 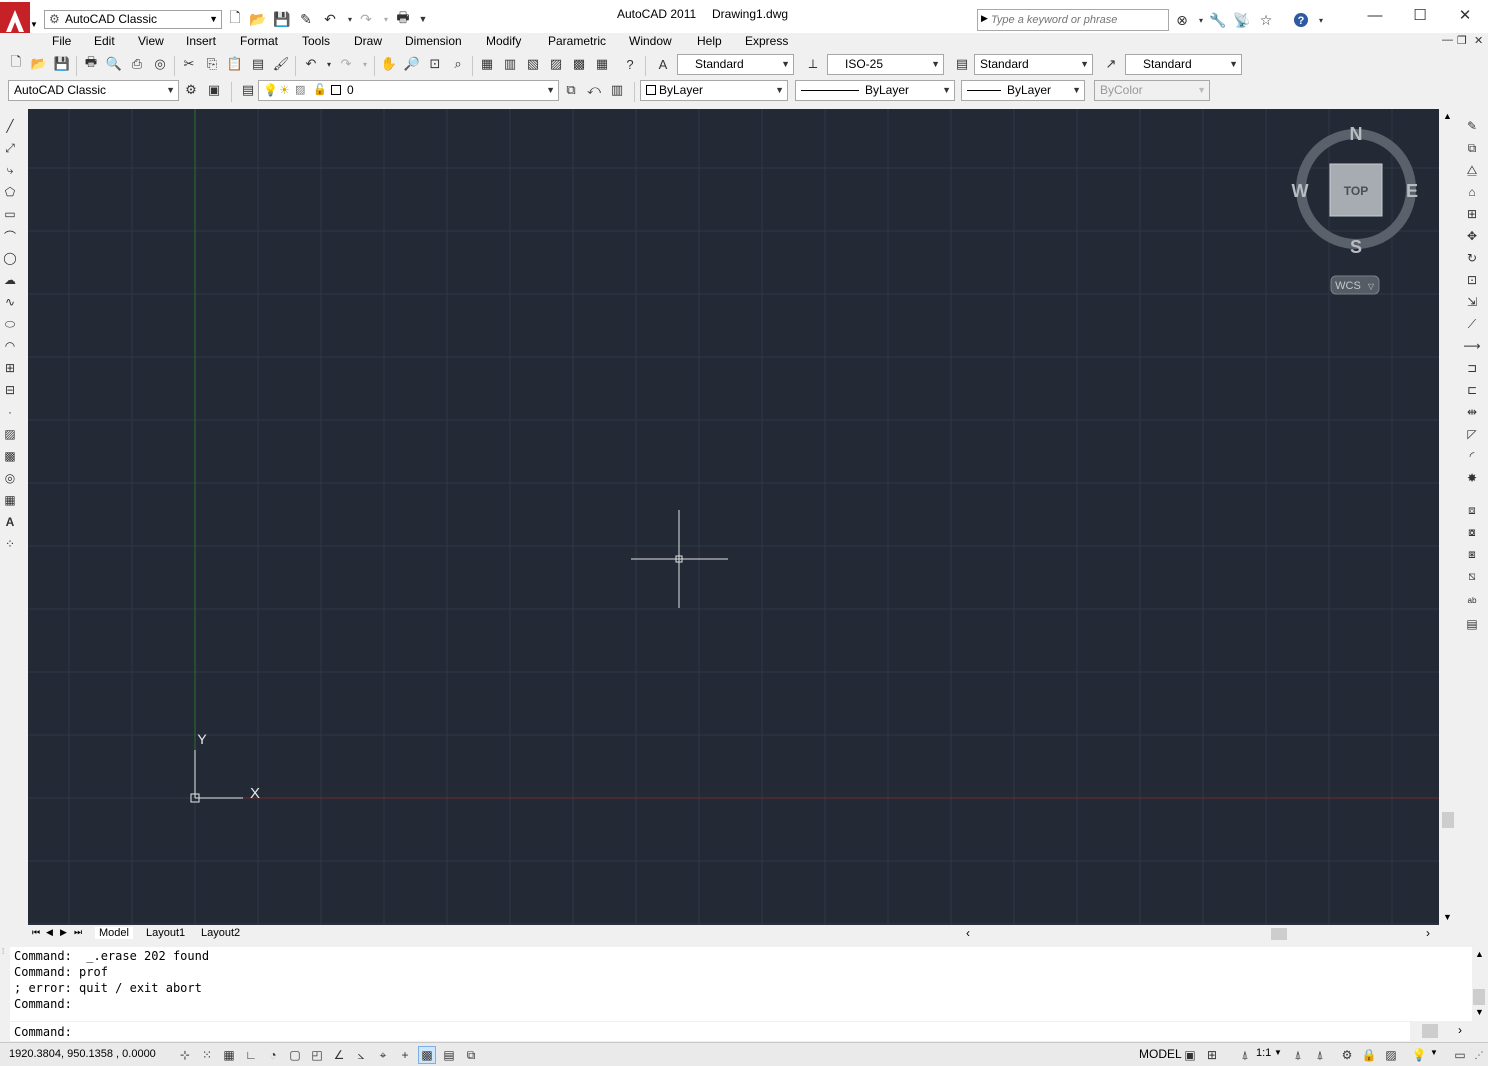 What do you see at coordinates (10, 368) in the screenshot?
I see `insert-block-icon: ⊞` at bounding box center [10, 368].